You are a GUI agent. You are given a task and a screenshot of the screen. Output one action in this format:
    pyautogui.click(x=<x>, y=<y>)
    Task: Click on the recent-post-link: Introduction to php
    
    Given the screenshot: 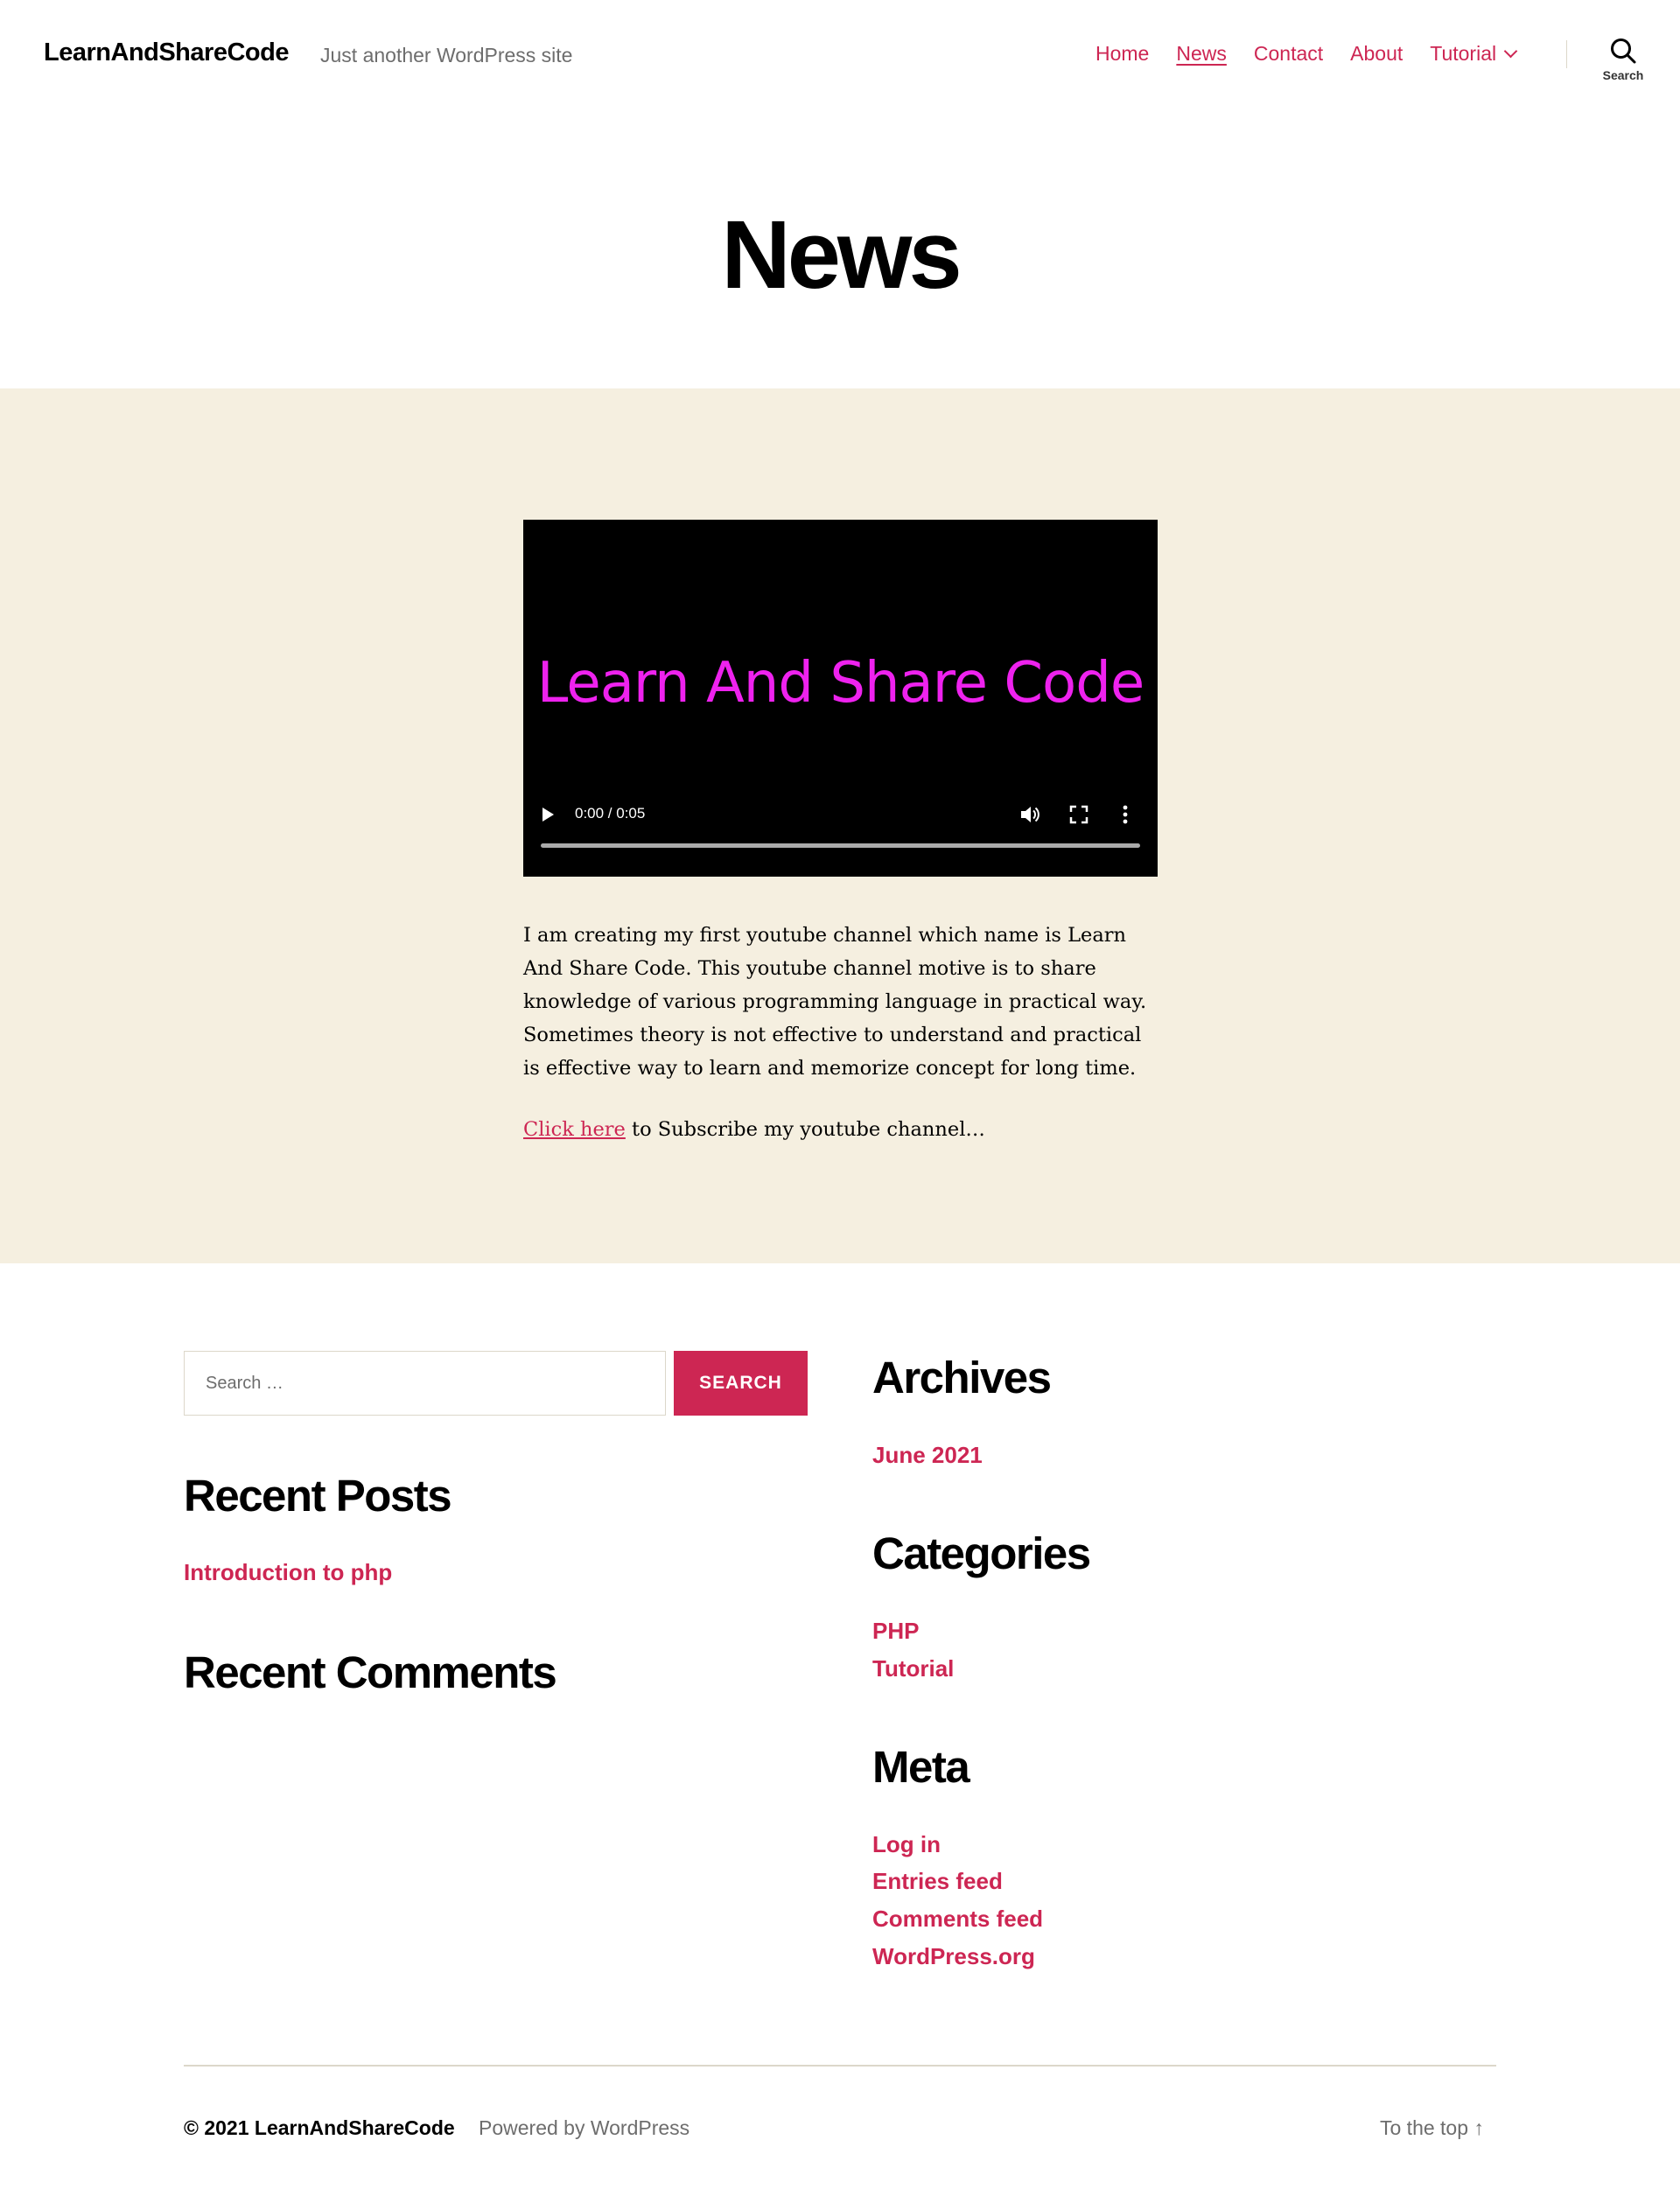 What is the action you would take?
    pyautogui.click(x=288, y=1572)
    